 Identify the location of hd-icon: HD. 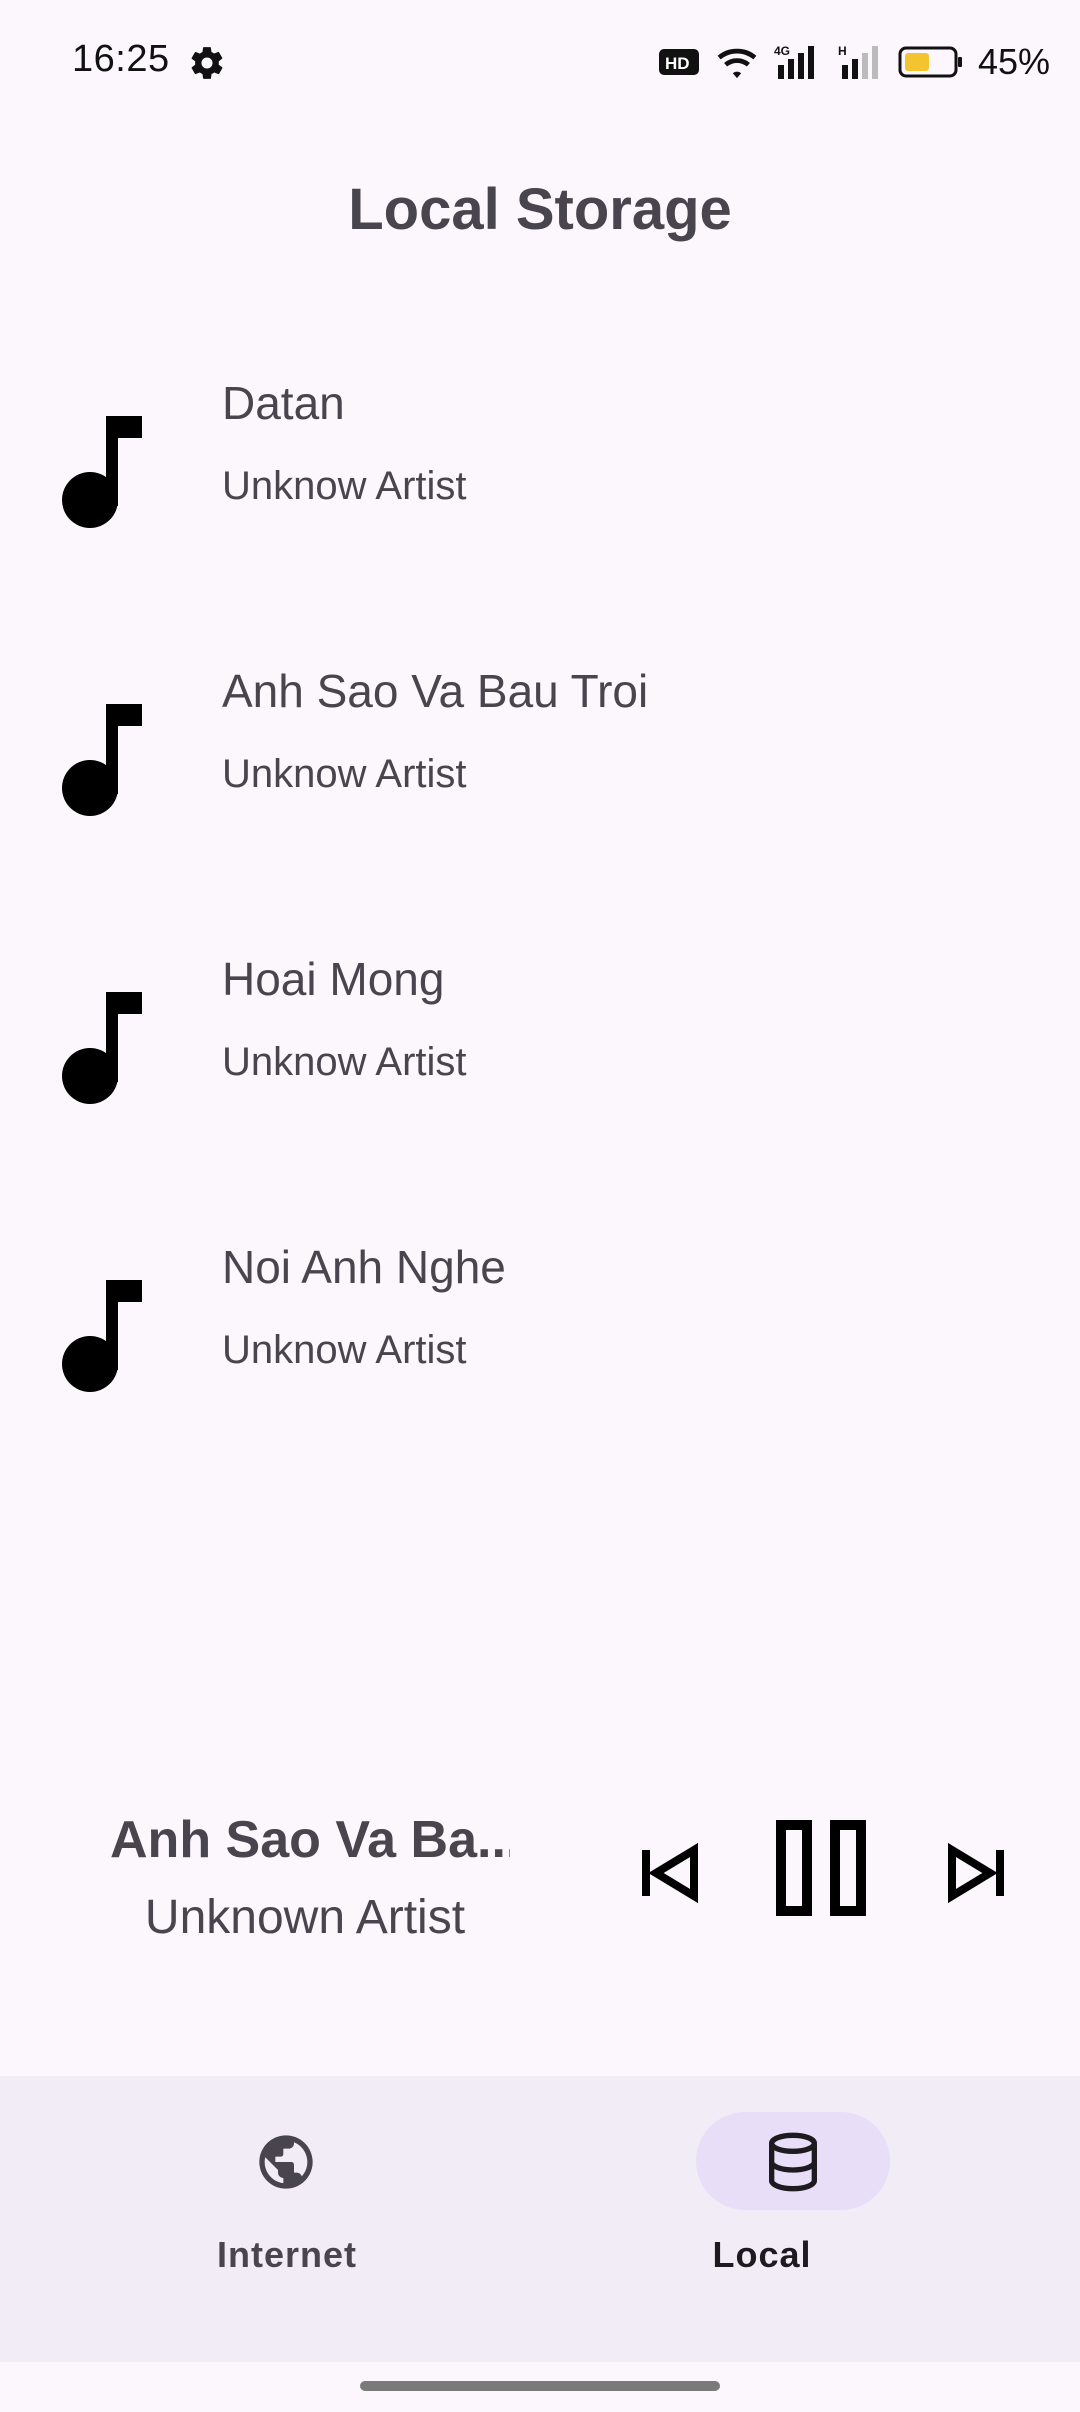
(678, 62).